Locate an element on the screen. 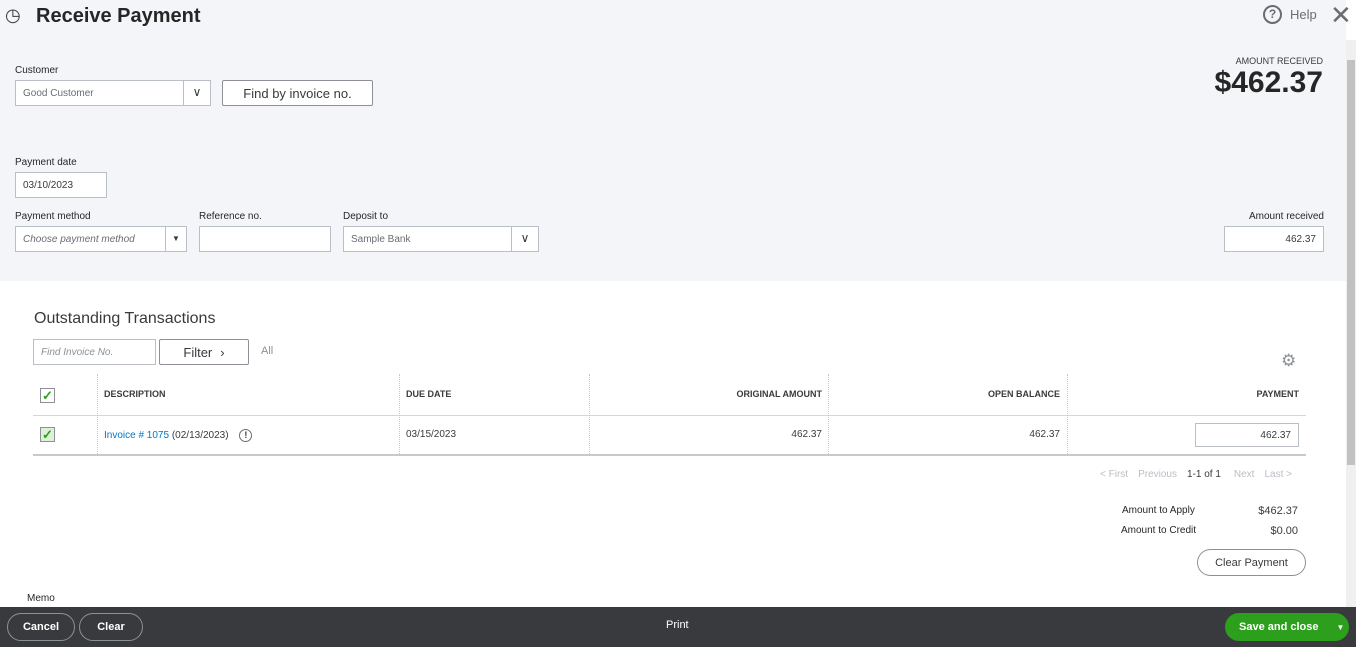  first-page: < First is located at coordinates (1114, 474).